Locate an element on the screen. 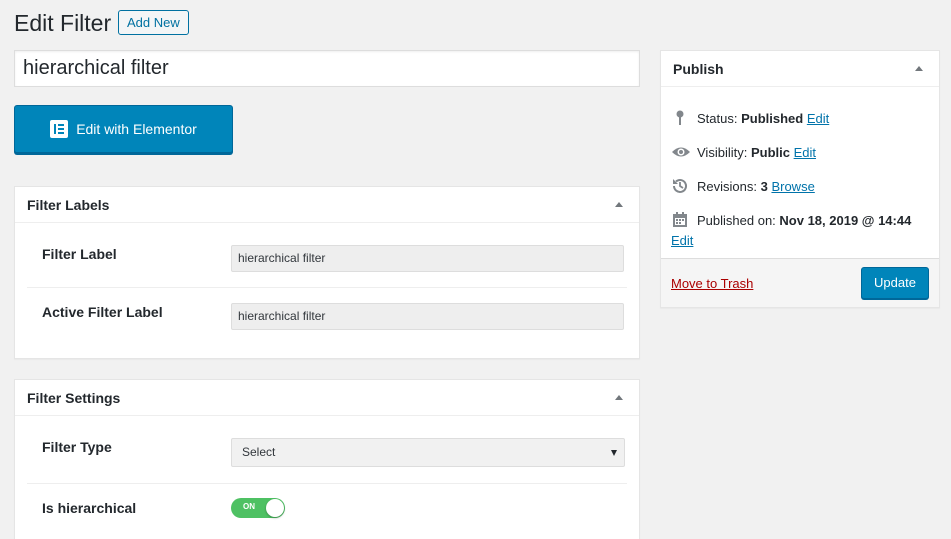 This screenshot has width=951, height=539. filter-labels-title: Filter Labels is located at coordinates (68, 204).